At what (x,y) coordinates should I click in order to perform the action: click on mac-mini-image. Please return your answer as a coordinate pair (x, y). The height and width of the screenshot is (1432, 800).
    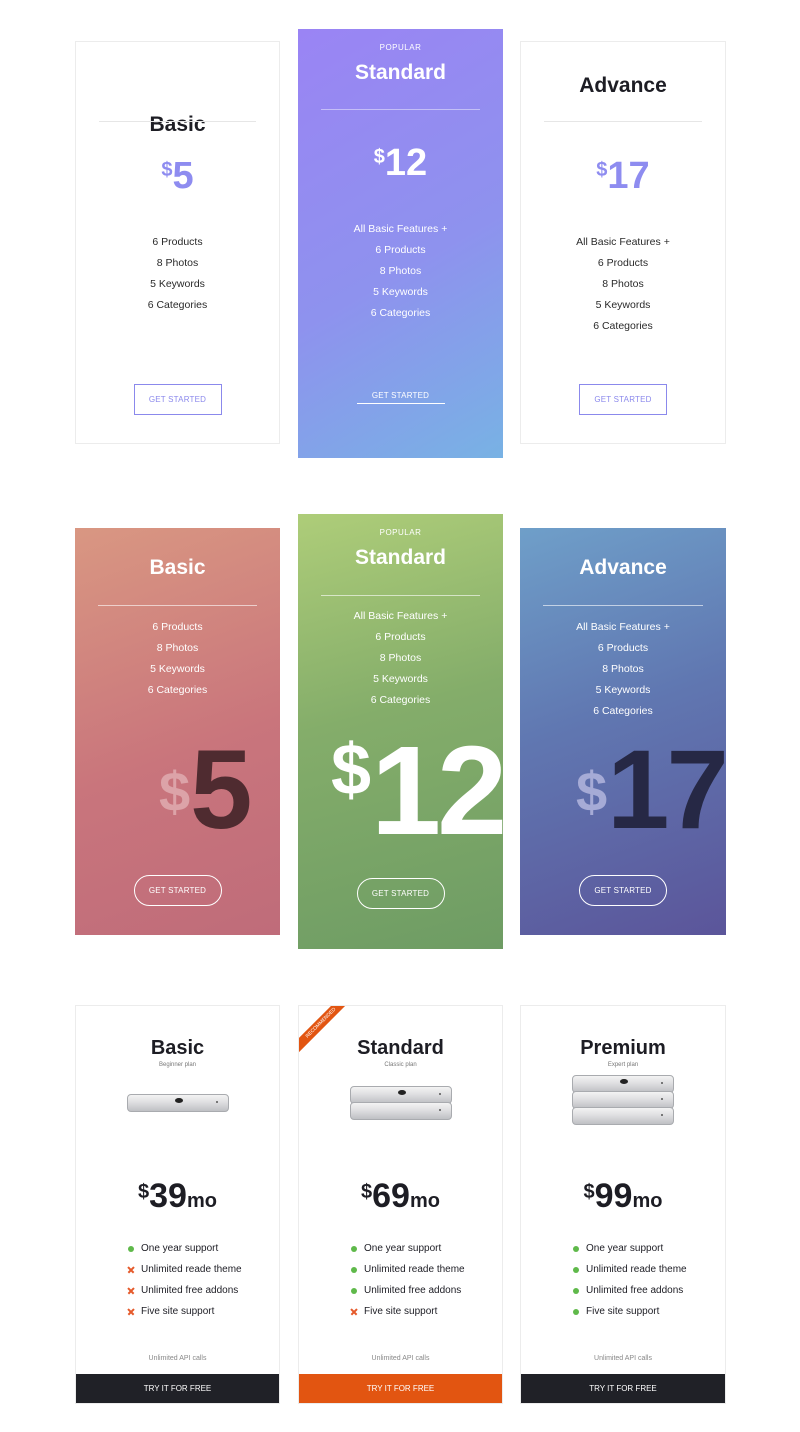
    Looking at the image, I should click on (177, 1103).